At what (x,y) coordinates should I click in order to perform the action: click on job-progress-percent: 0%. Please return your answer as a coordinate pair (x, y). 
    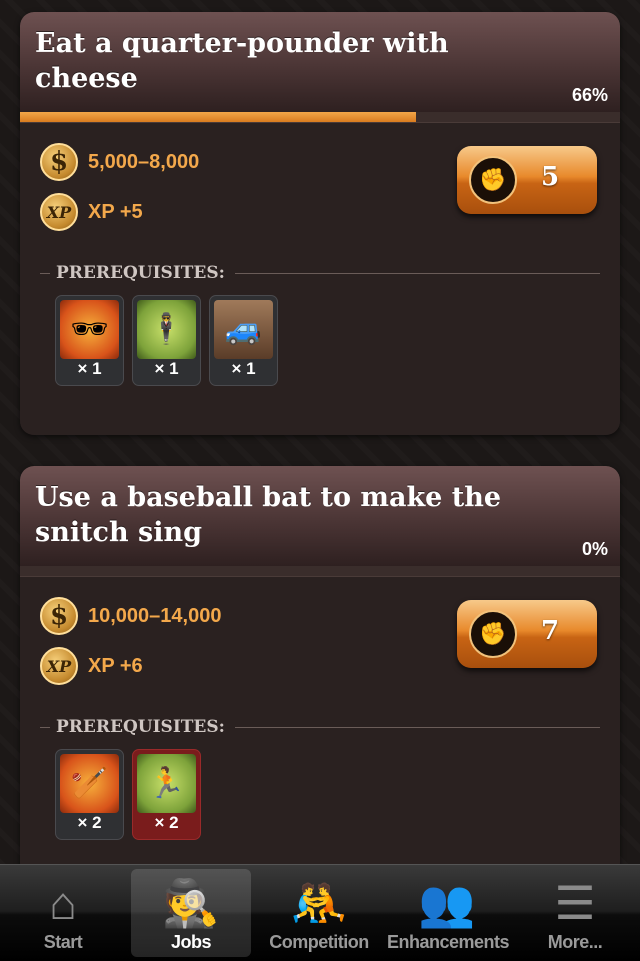
    Looking at the image, I should click on (594, 549).